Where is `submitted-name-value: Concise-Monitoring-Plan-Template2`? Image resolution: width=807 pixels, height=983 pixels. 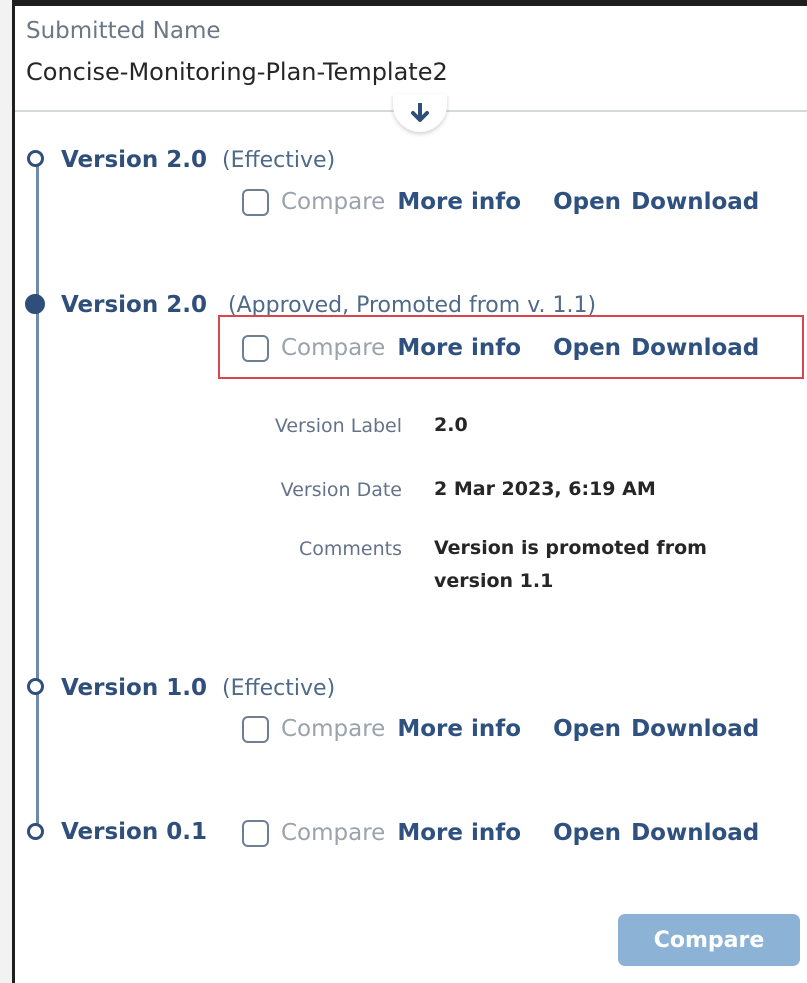
submitted-name-value: Concise-Monitoring-Plan-Template2 is located at coordinates (237, 72).